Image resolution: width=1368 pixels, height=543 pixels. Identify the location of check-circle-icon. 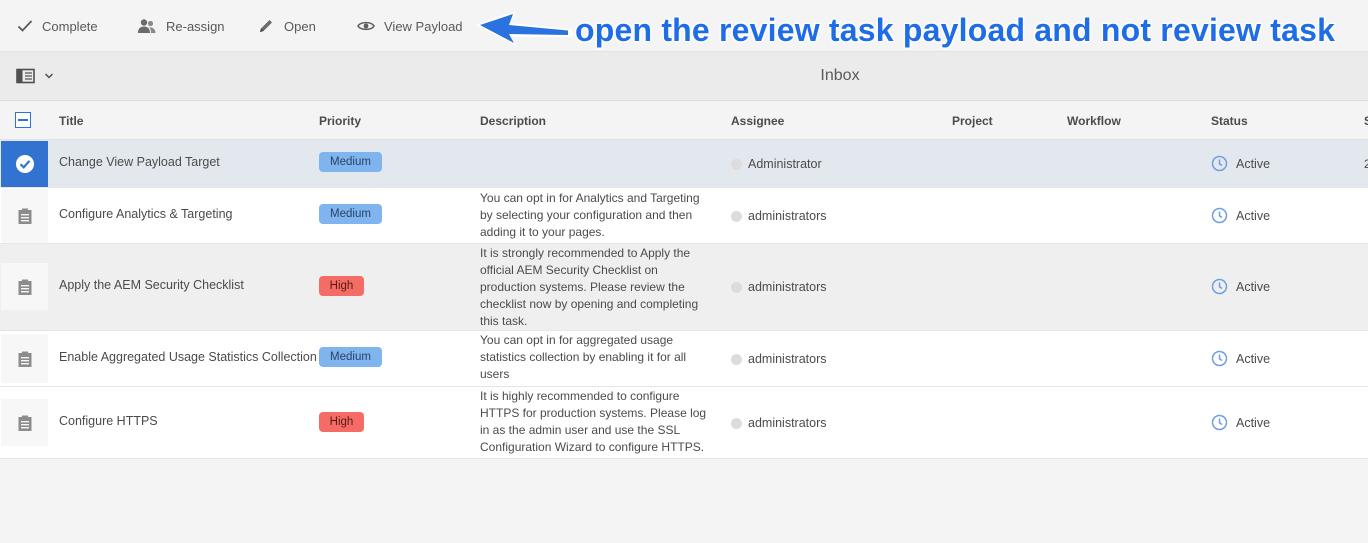
(24, 164).